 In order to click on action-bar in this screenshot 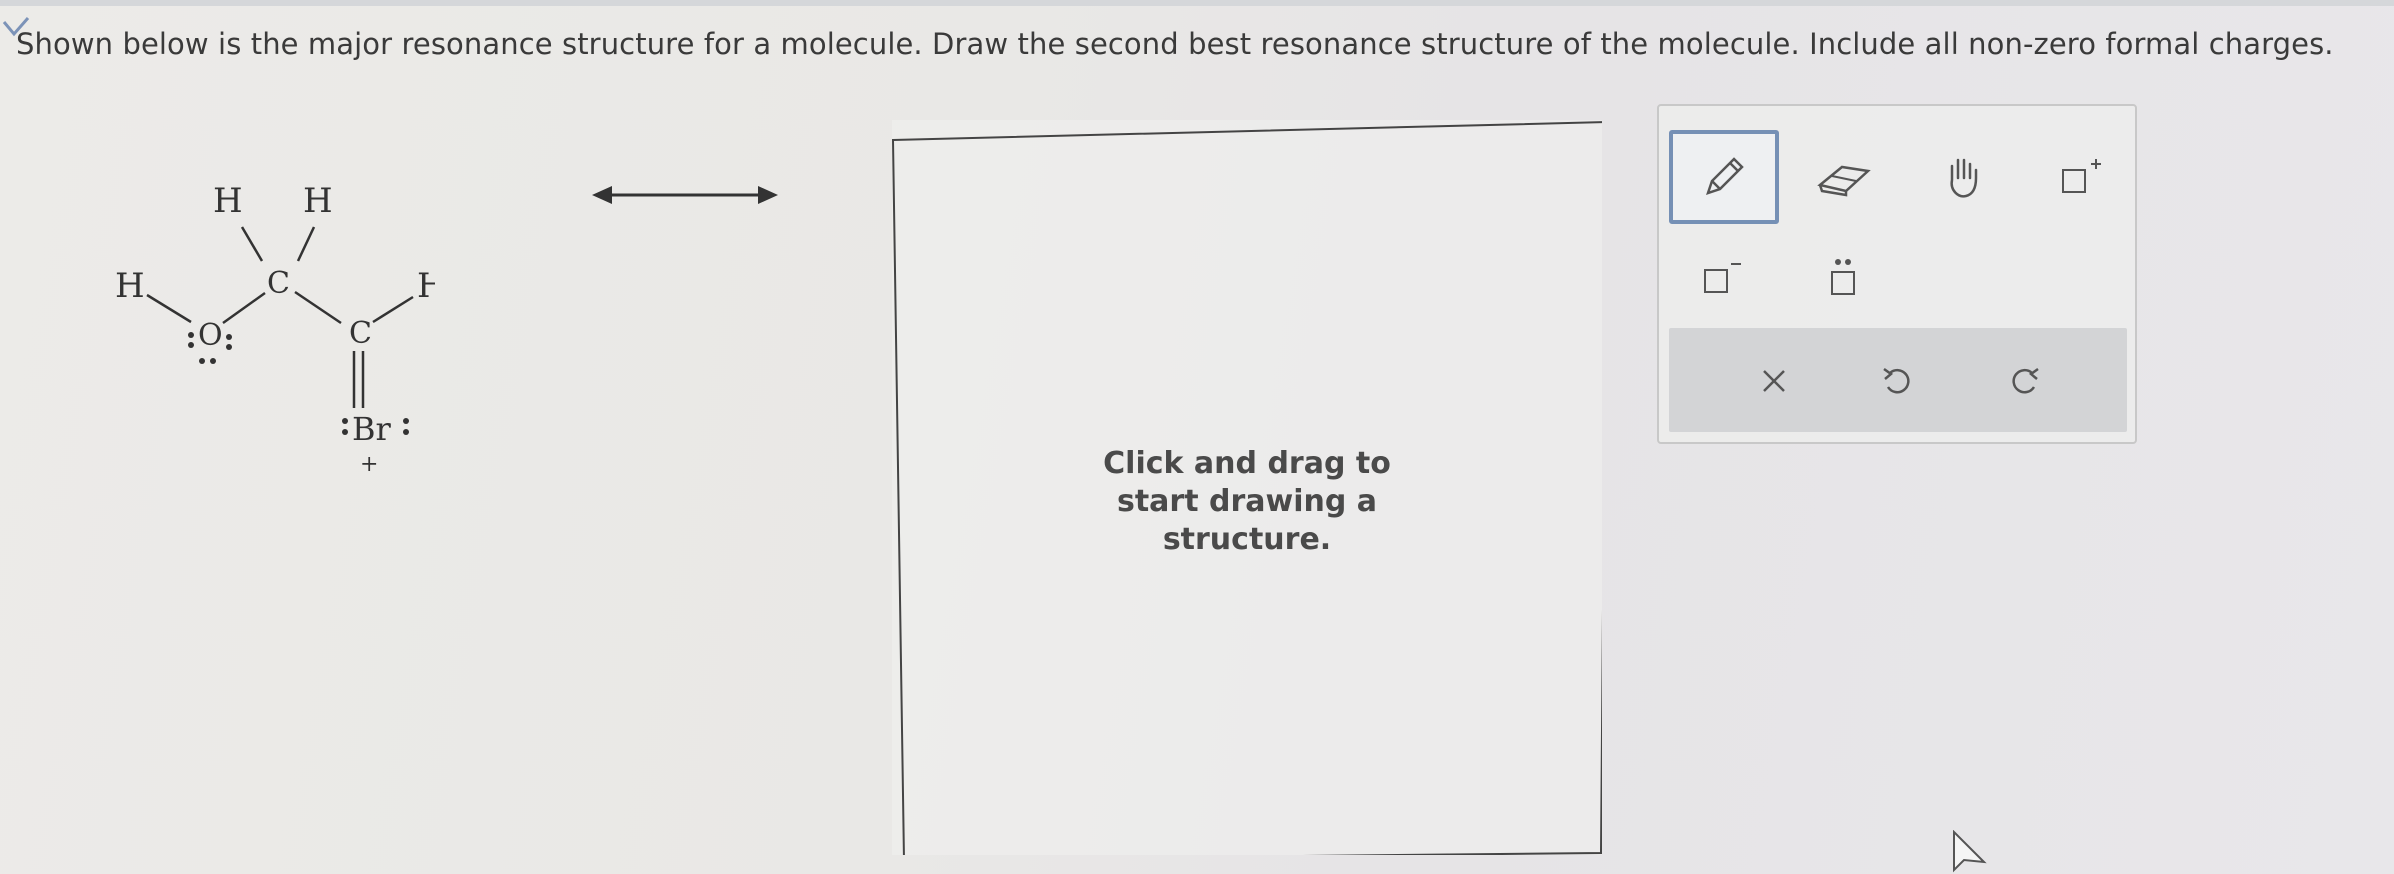, I will do `click(1898, 380)`.